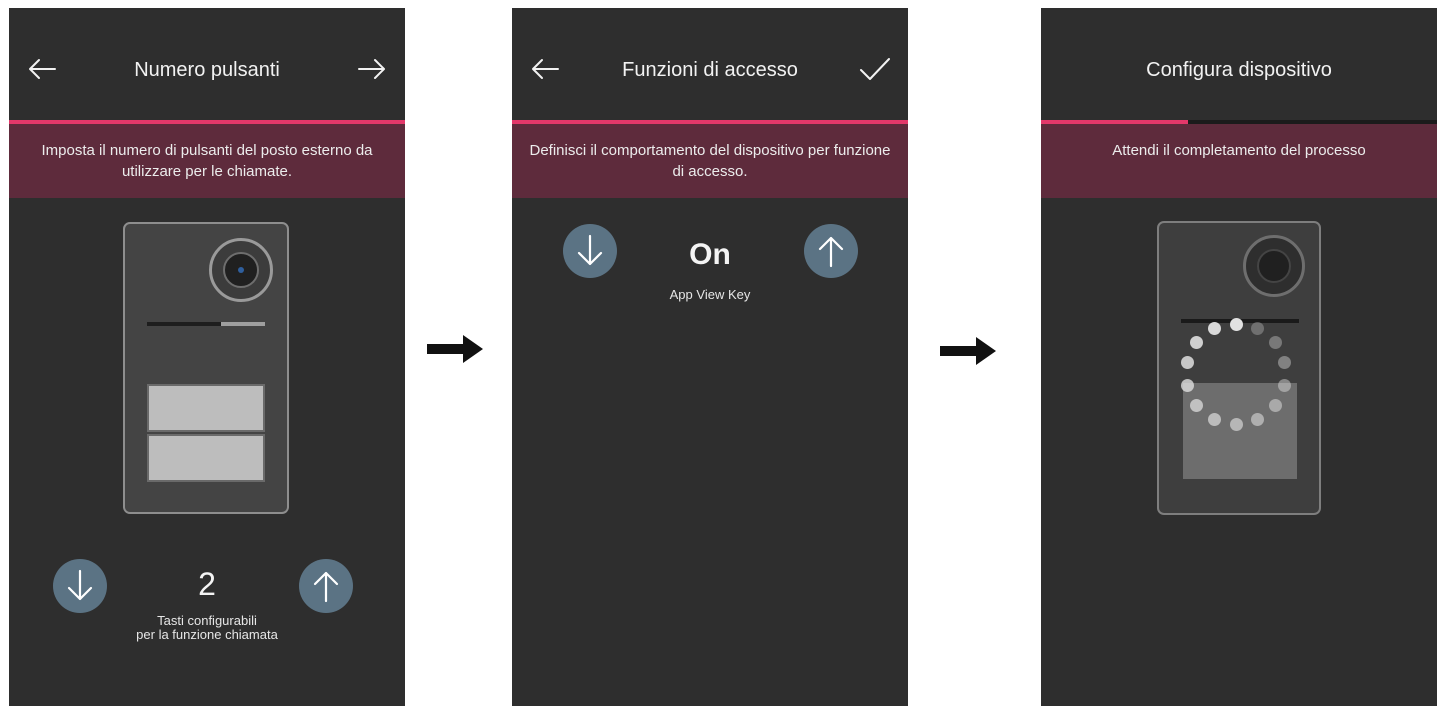  What do you see at coordinates (710, 70) in the screenshot?
I see `page-title: Funzioni di accesso` at bounding box center [710, 70].